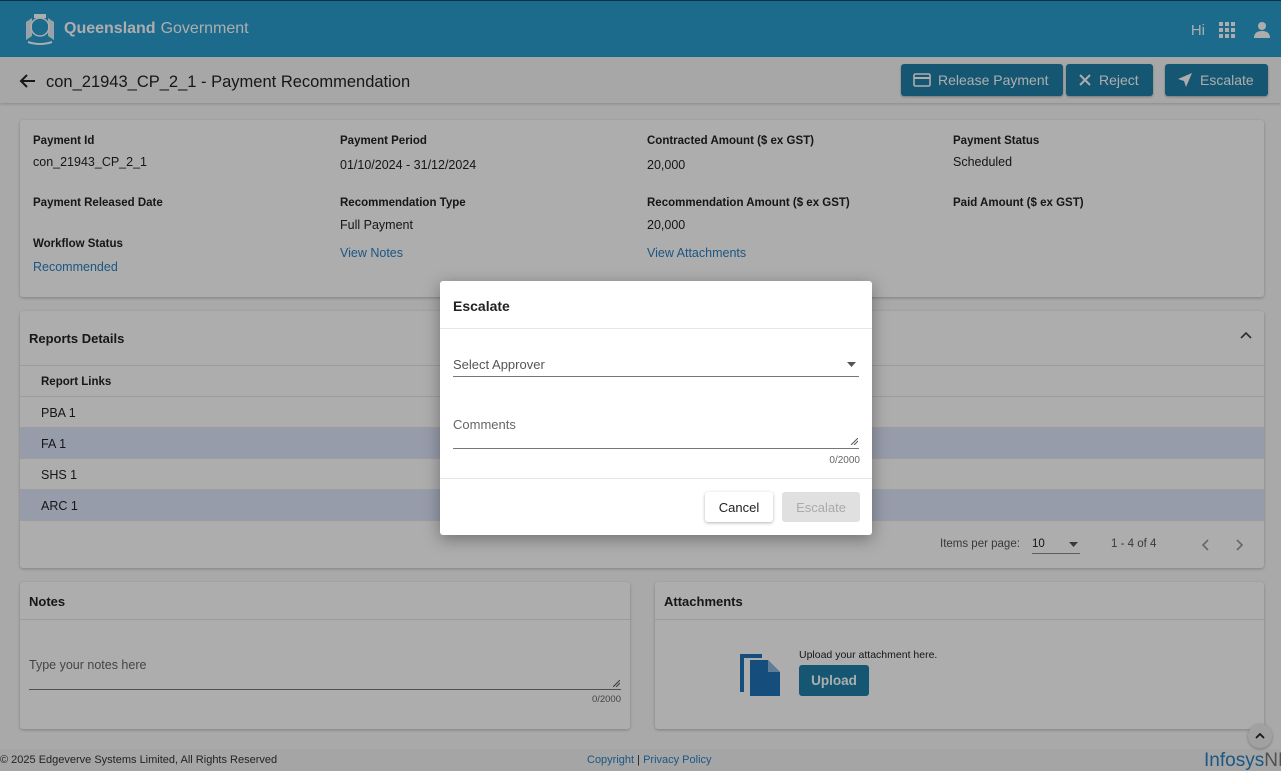 Image resolution: width=1281 pixels, height=771 pixels. I want to click on escalate-submit-label: Escalate, so click(821, 507).